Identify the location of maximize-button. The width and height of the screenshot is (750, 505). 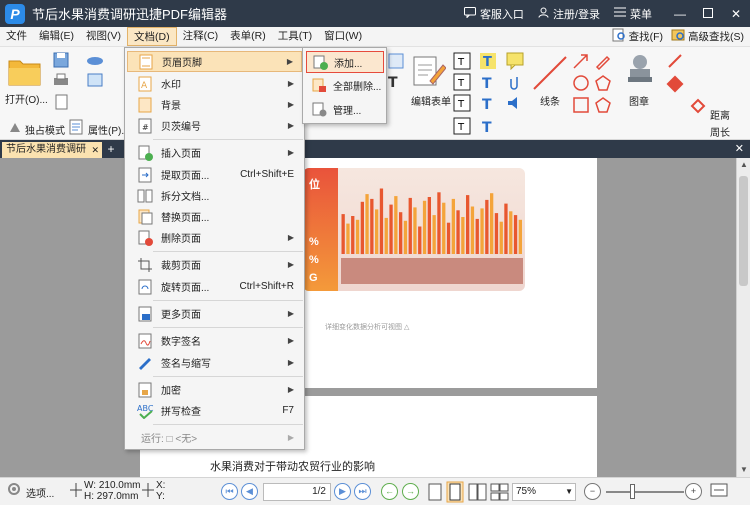
(708, 13).